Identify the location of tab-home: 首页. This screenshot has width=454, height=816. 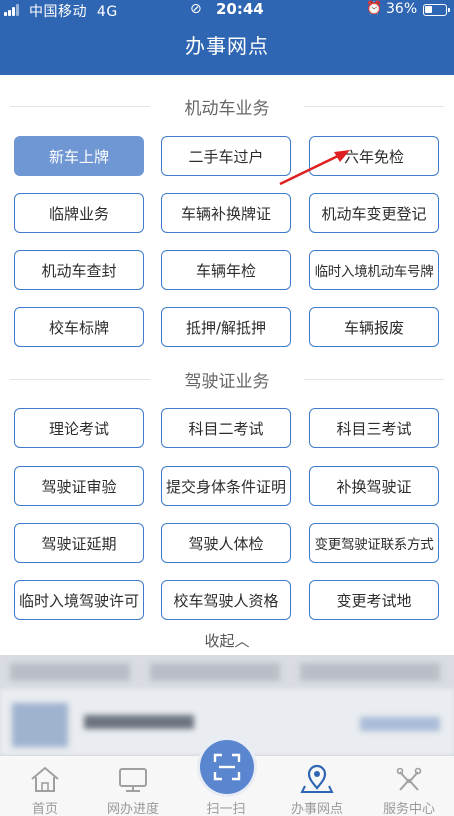
(45, 786).